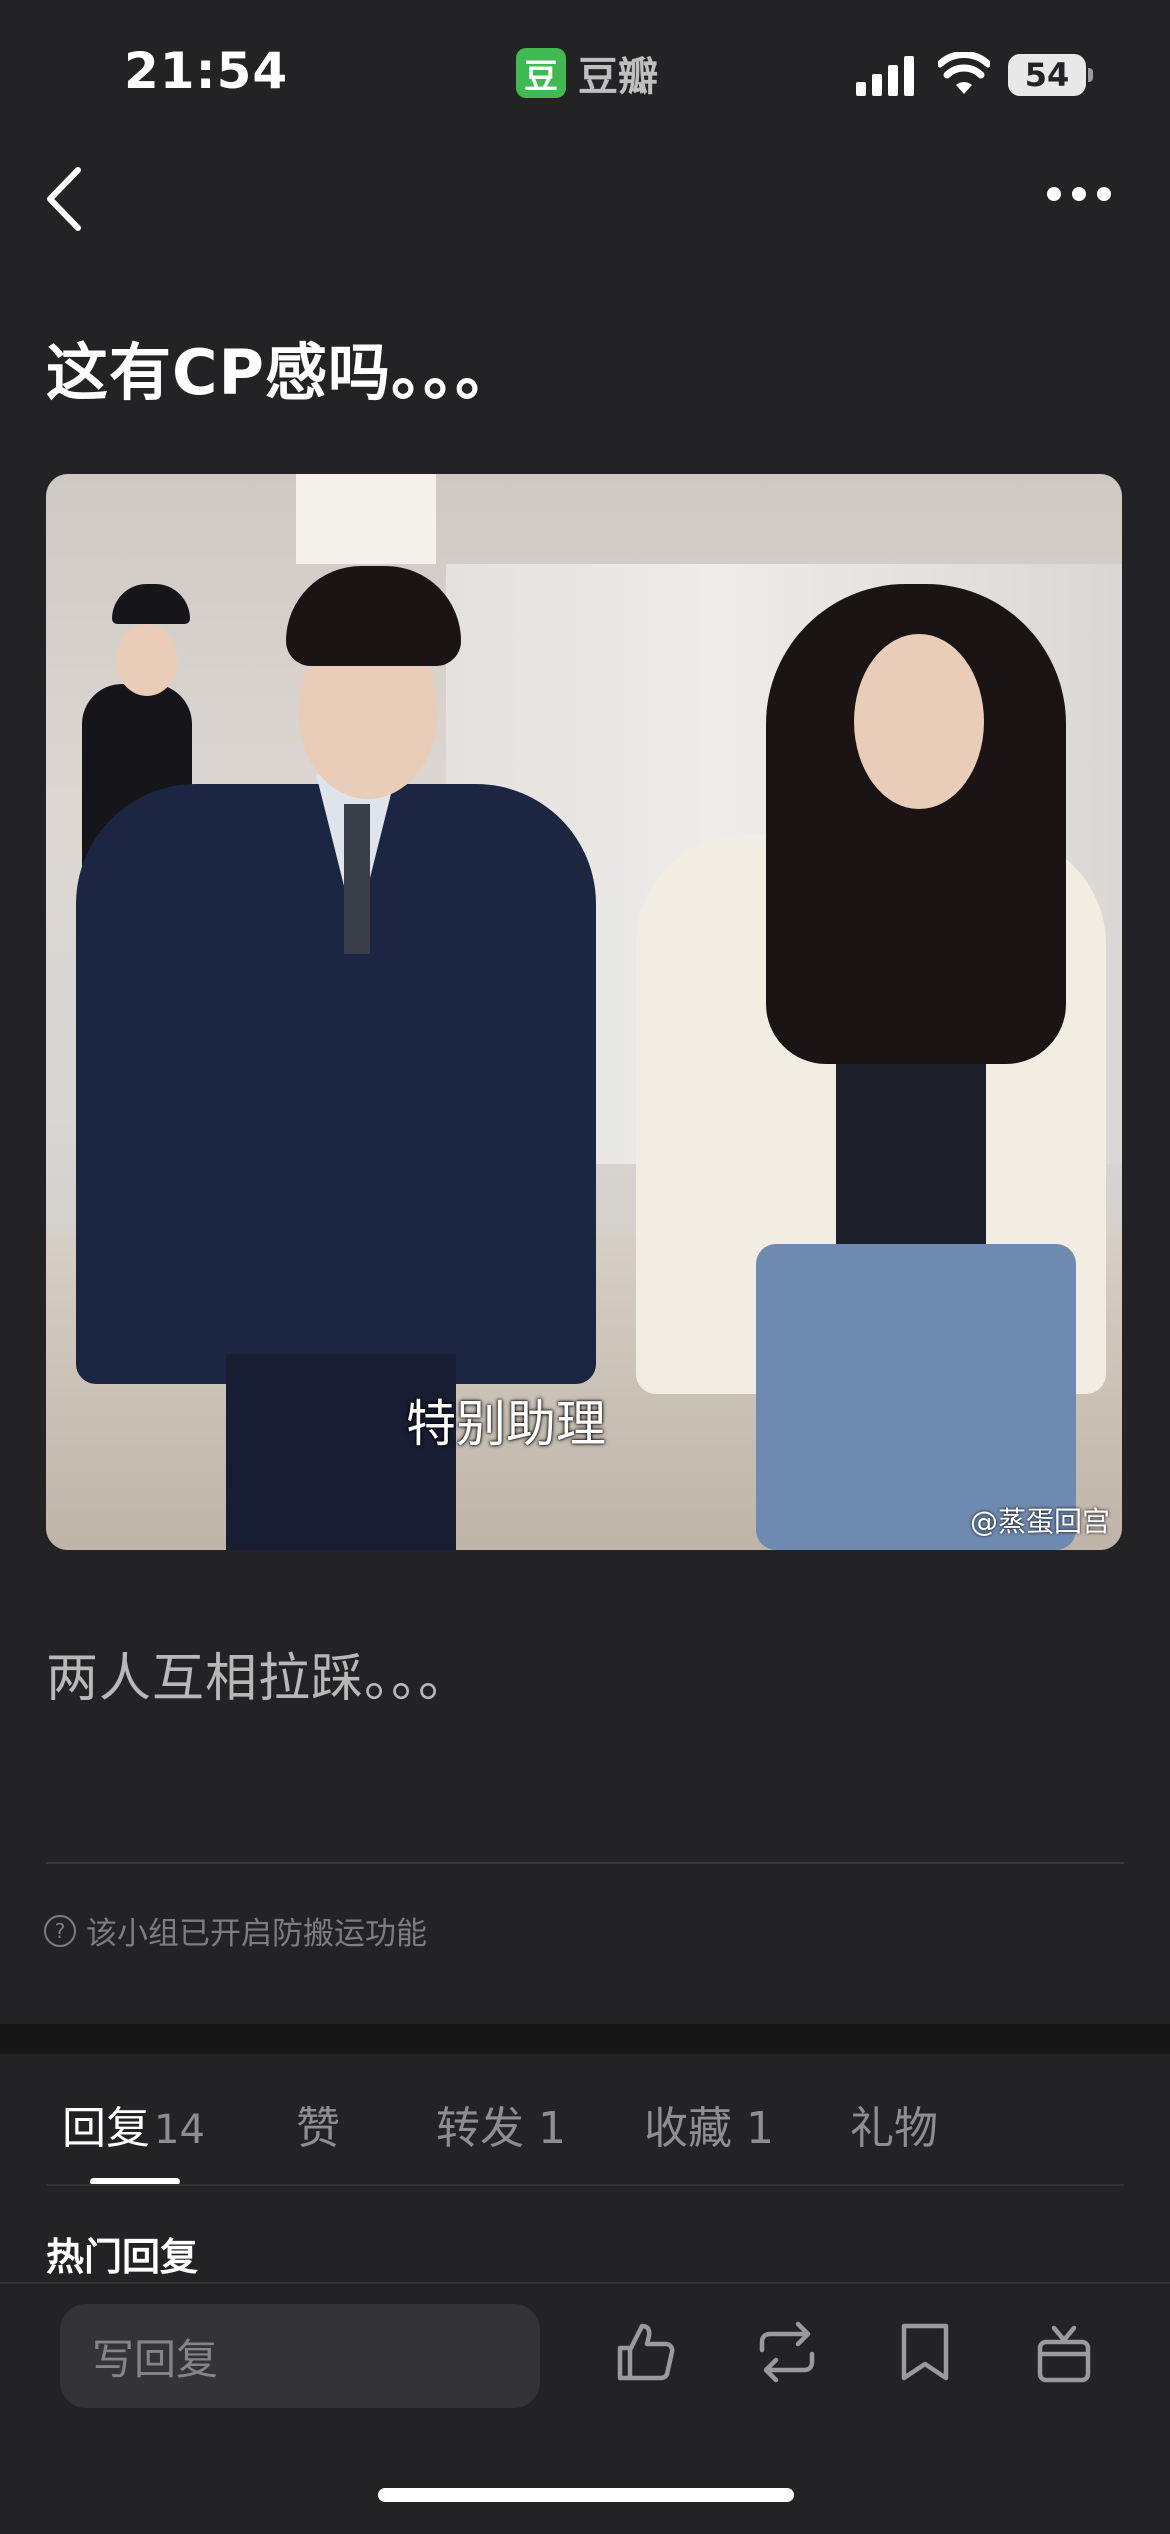  I want to click on app-badge: 豆 豆瓣, so click(587, 73).